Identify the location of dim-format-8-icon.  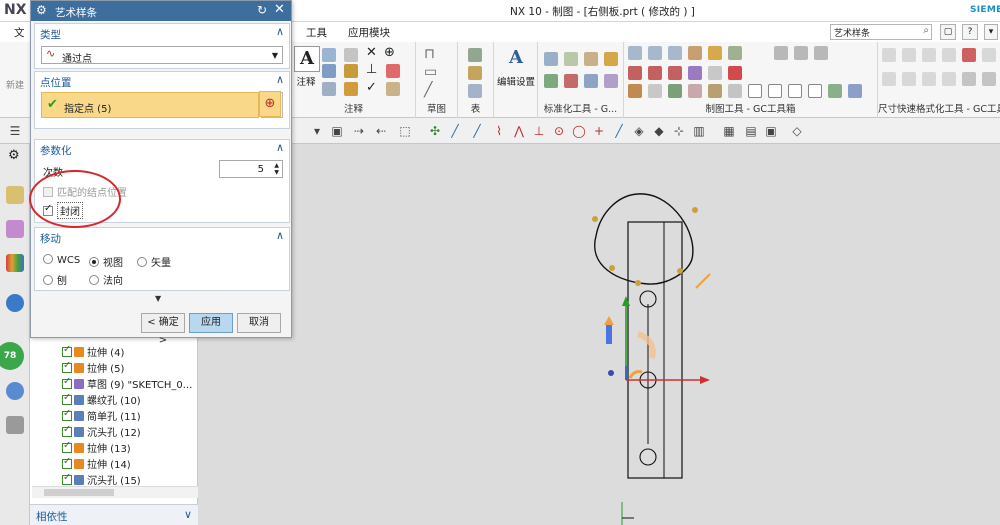
(909, 79).